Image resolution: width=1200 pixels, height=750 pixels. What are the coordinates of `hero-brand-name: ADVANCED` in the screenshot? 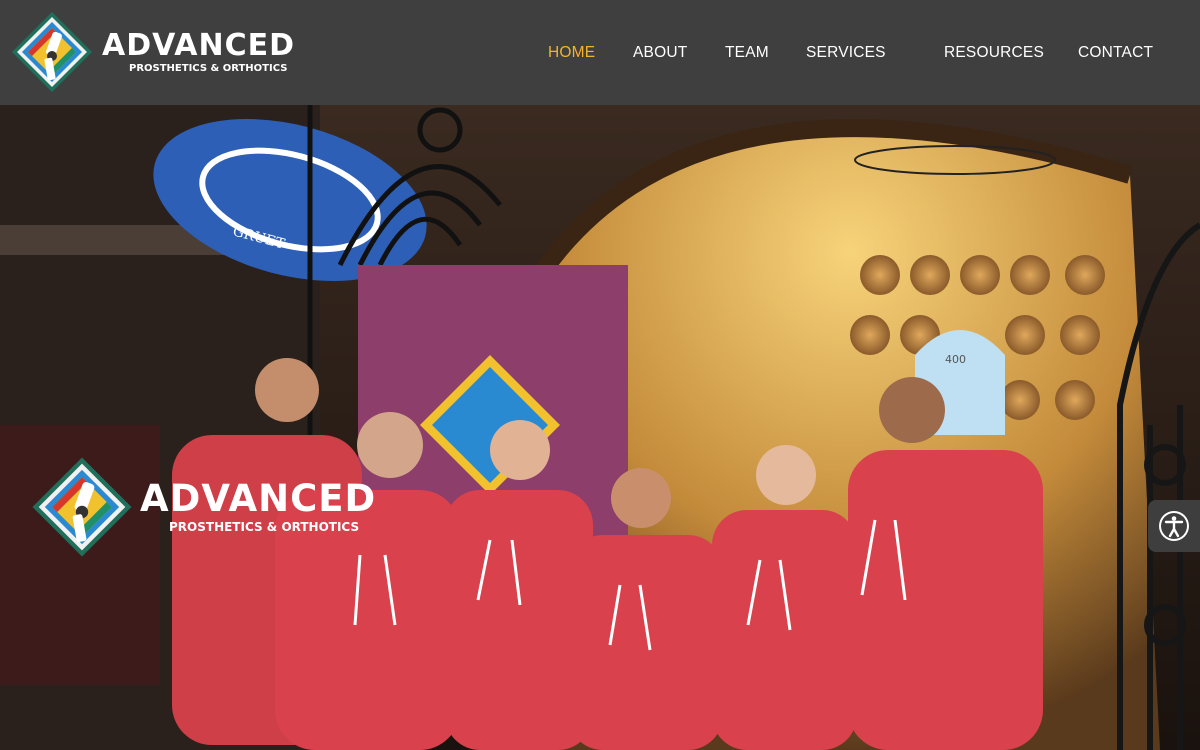 It's located at (258, 498).